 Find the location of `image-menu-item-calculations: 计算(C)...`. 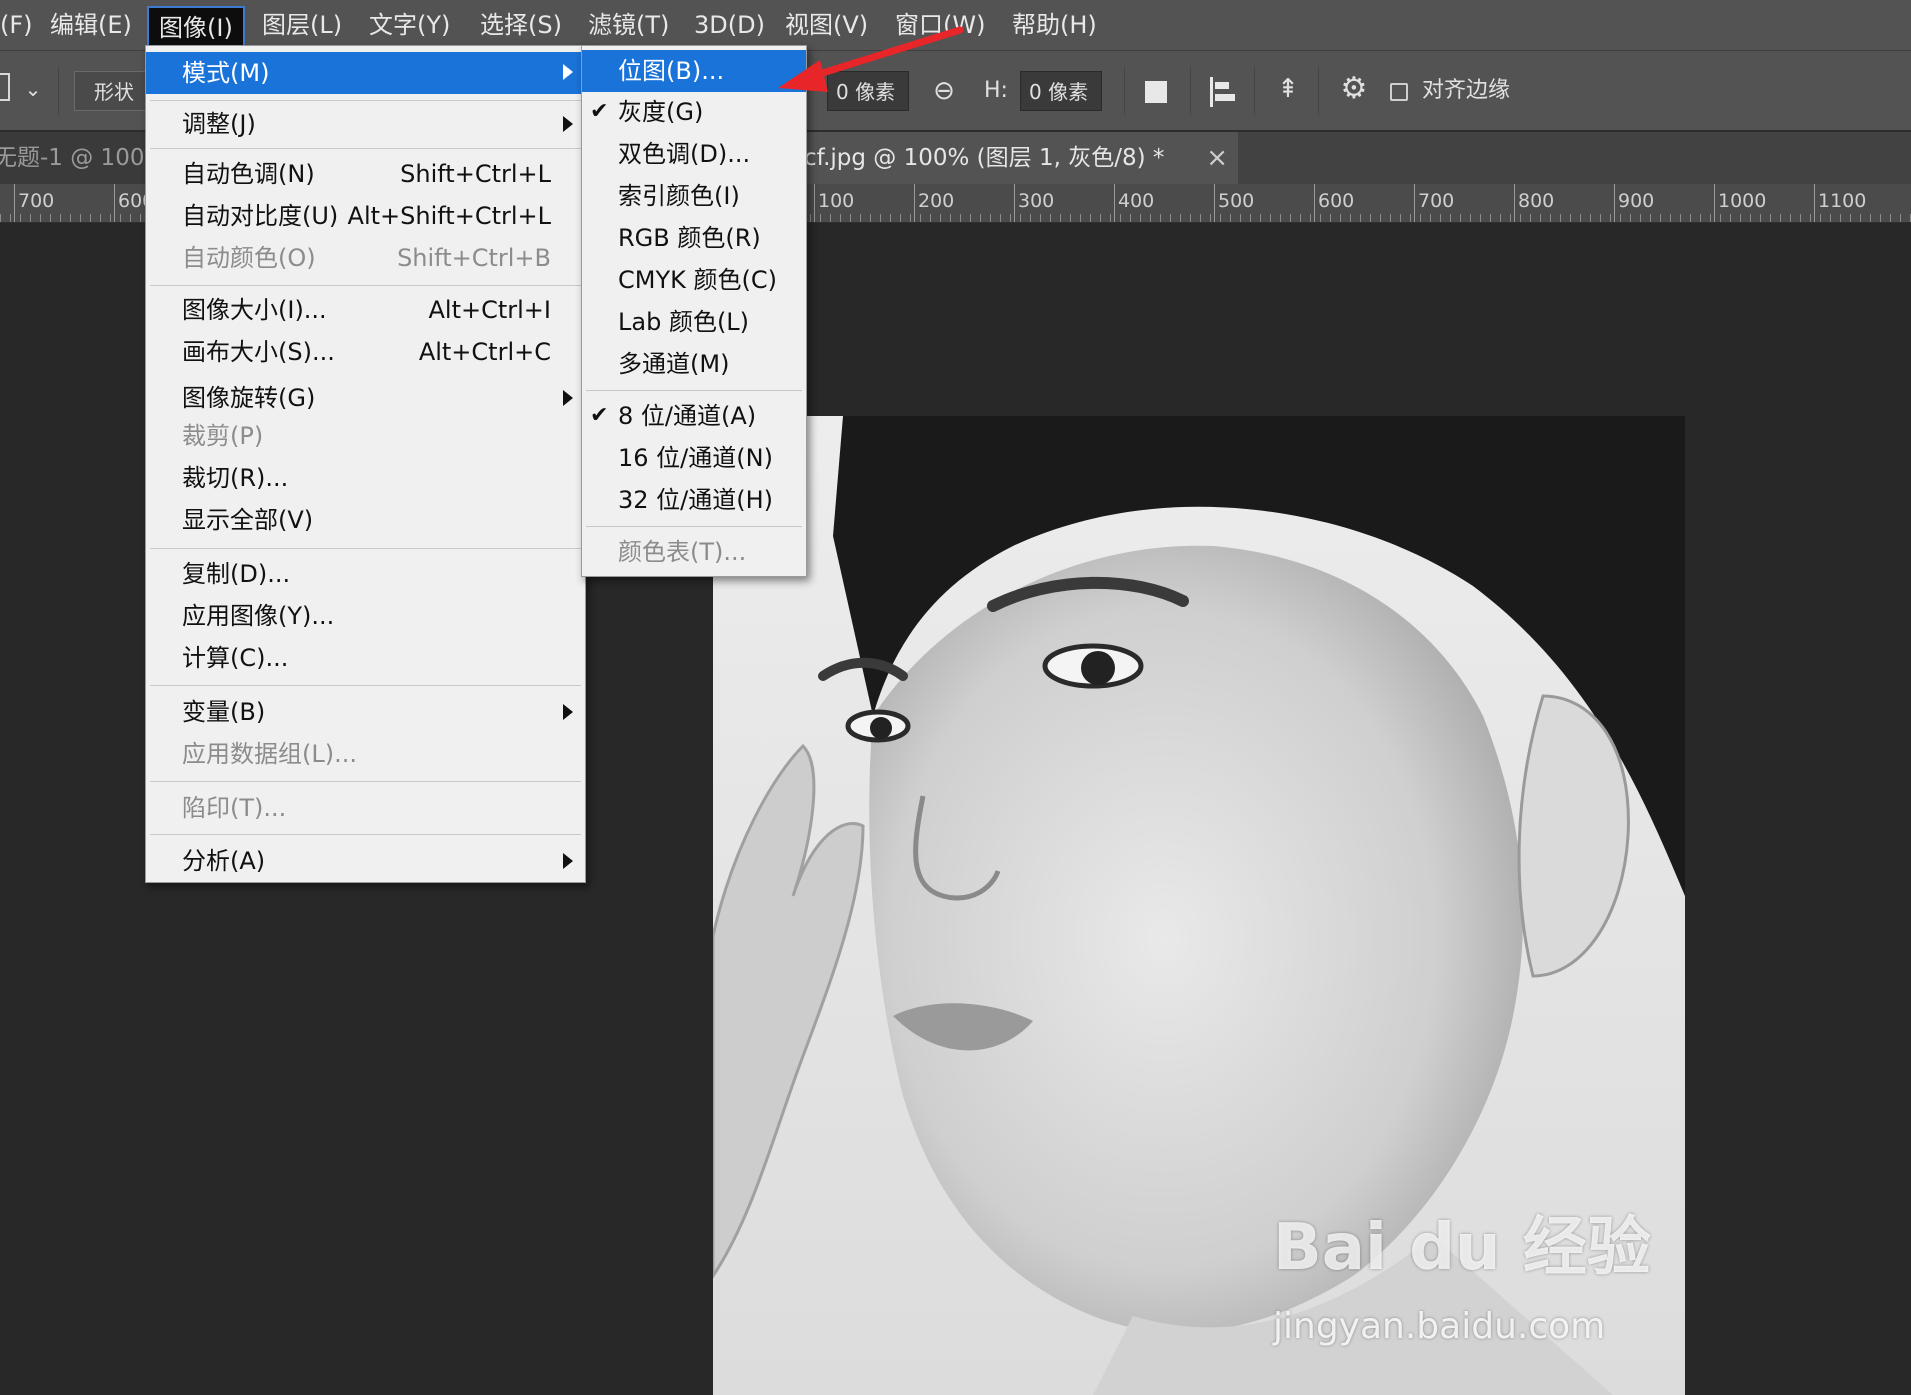

image-menu-item-calculations: 计算(C)... is located at coordinates (365, 658).